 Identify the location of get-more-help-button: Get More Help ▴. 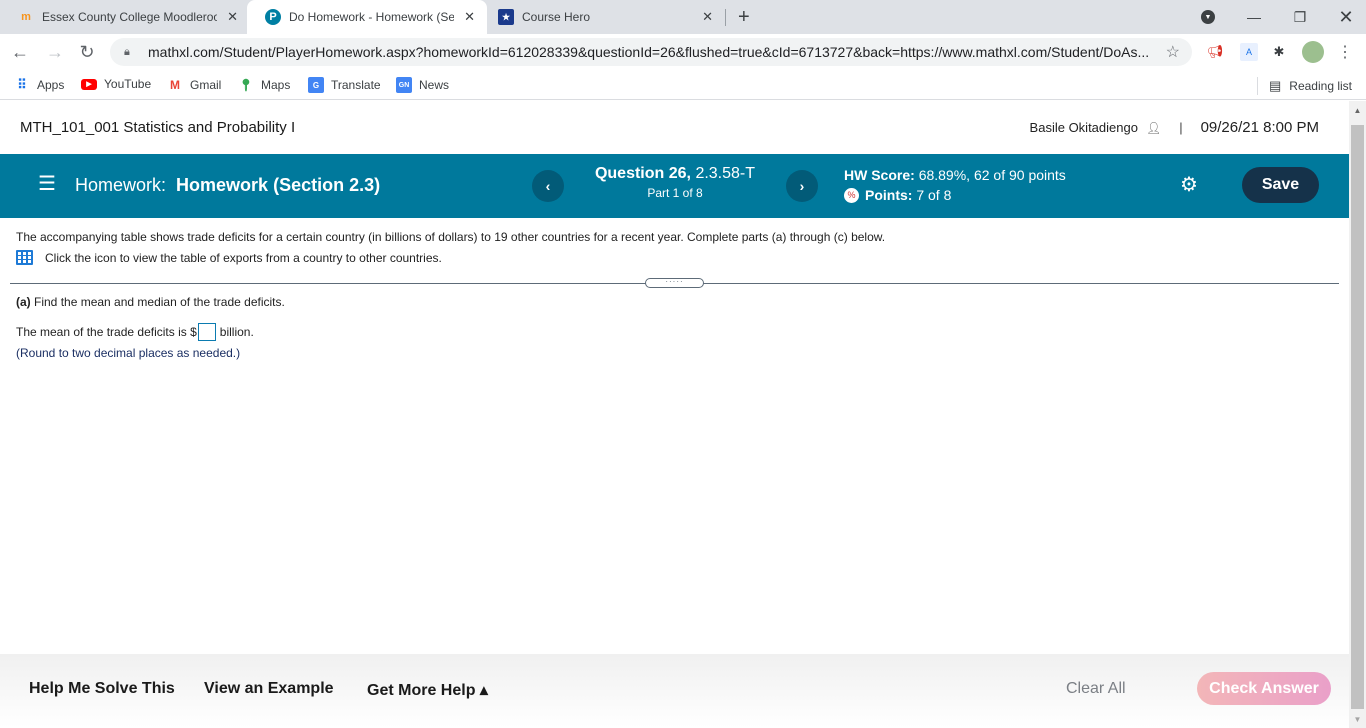
(427, 690).